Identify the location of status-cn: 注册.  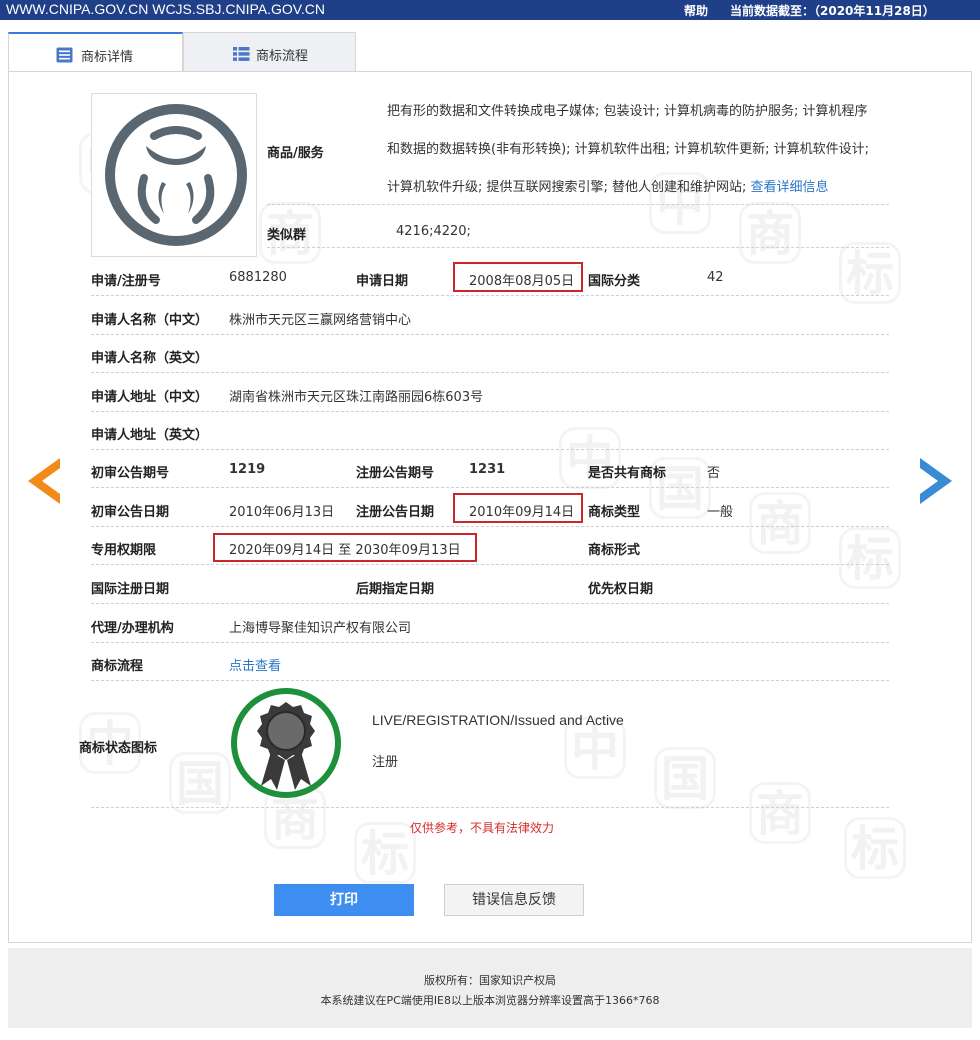
(385, 762).